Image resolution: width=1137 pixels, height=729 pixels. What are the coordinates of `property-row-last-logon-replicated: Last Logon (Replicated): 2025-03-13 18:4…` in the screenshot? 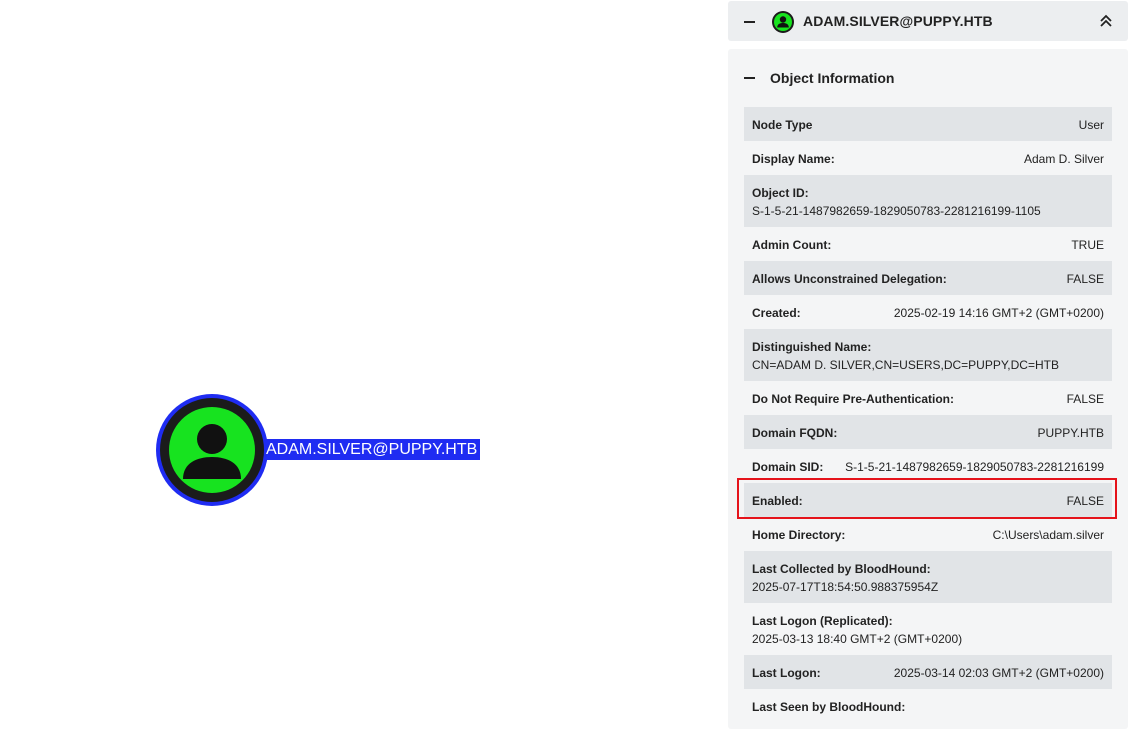 It's located at (928, 629).